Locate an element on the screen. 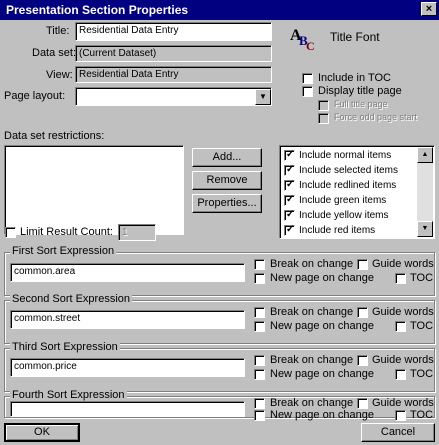 The width and height of the screenshot is (439, 445). new-page-2-checkbox is located at coordinates (259, 326).